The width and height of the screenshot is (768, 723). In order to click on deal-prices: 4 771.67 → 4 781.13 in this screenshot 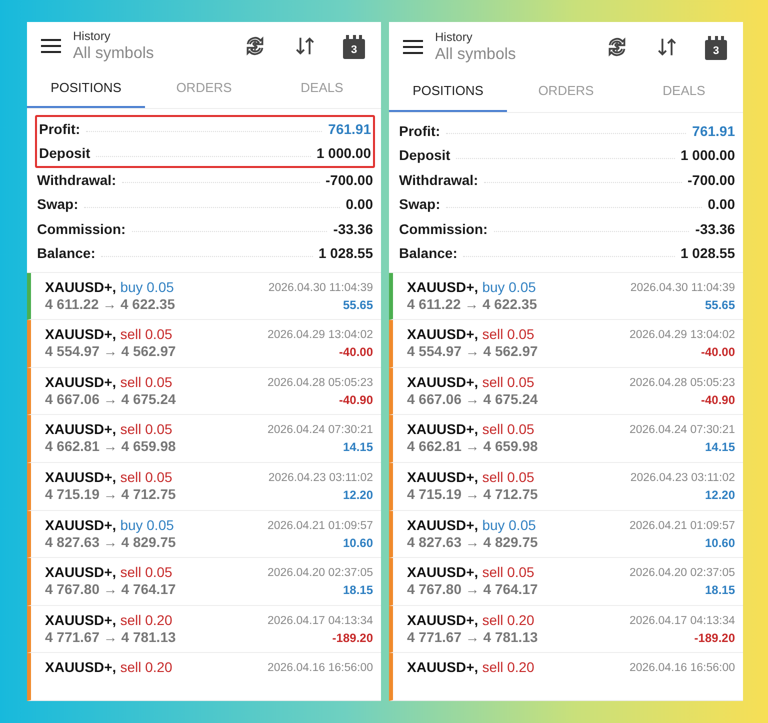, I will do `click(110, 636)`.